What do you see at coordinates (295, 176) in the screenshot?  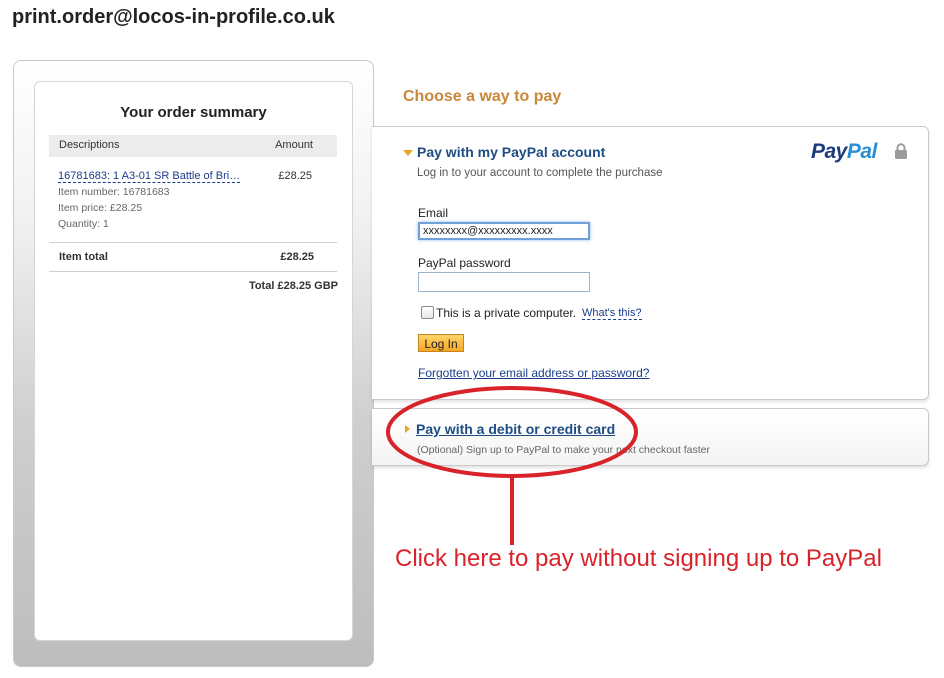 I see `item-amount: £28.25` at bounding box center [295, 176].